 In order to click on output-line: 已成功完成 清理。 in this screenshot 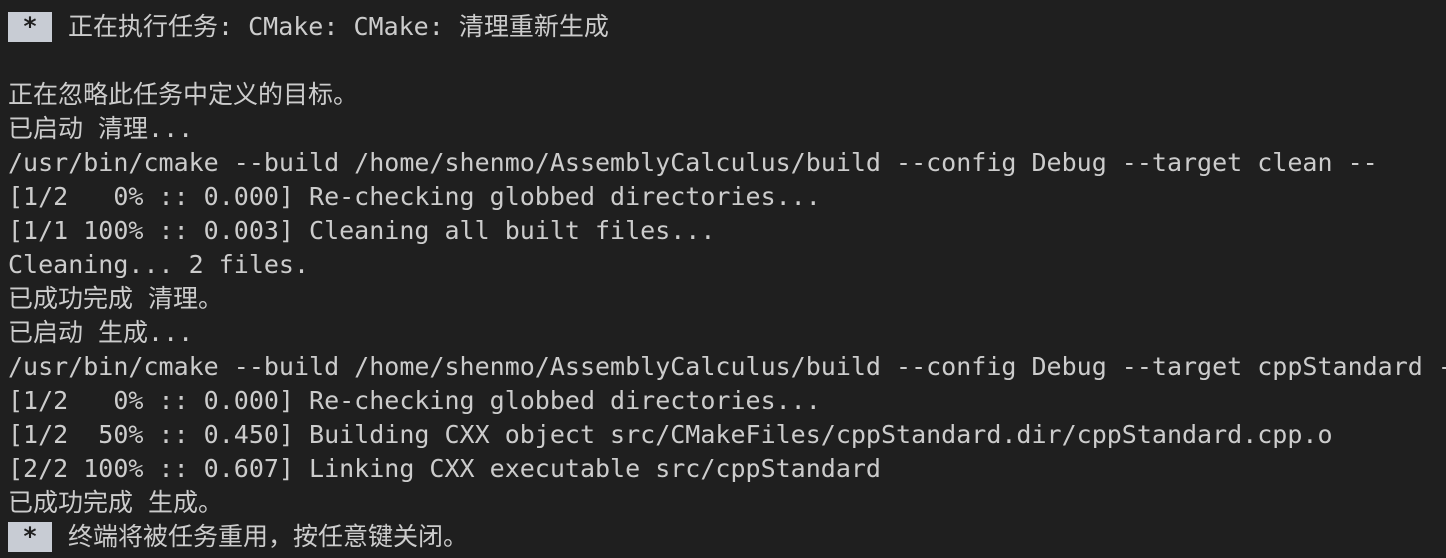, I will do `click(116, 298)`.